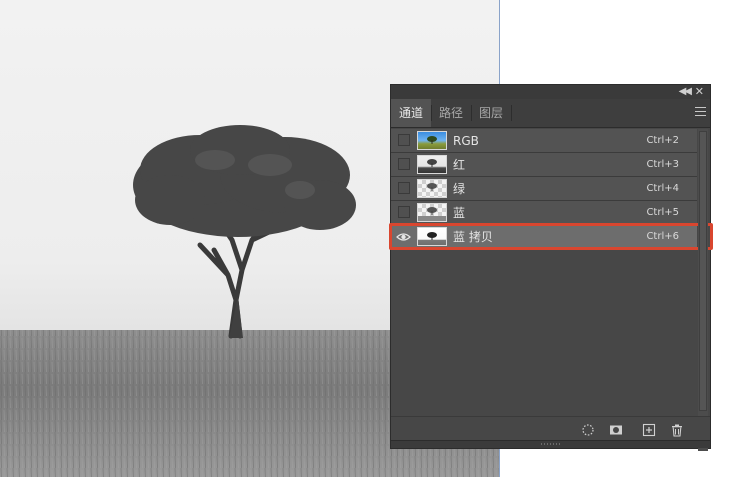 This screenshot has height=477, width=729. I want to click on channel-shortcut: Ctrl+2, so click(662, 140).